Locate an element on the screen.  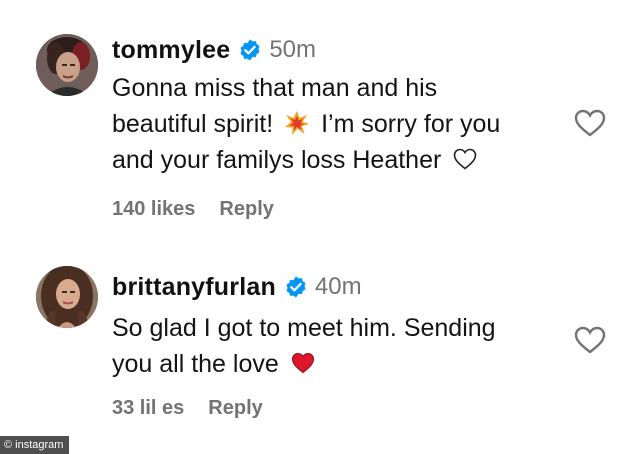
red-heart-emoji-icon is located at coordinates (303, 363).